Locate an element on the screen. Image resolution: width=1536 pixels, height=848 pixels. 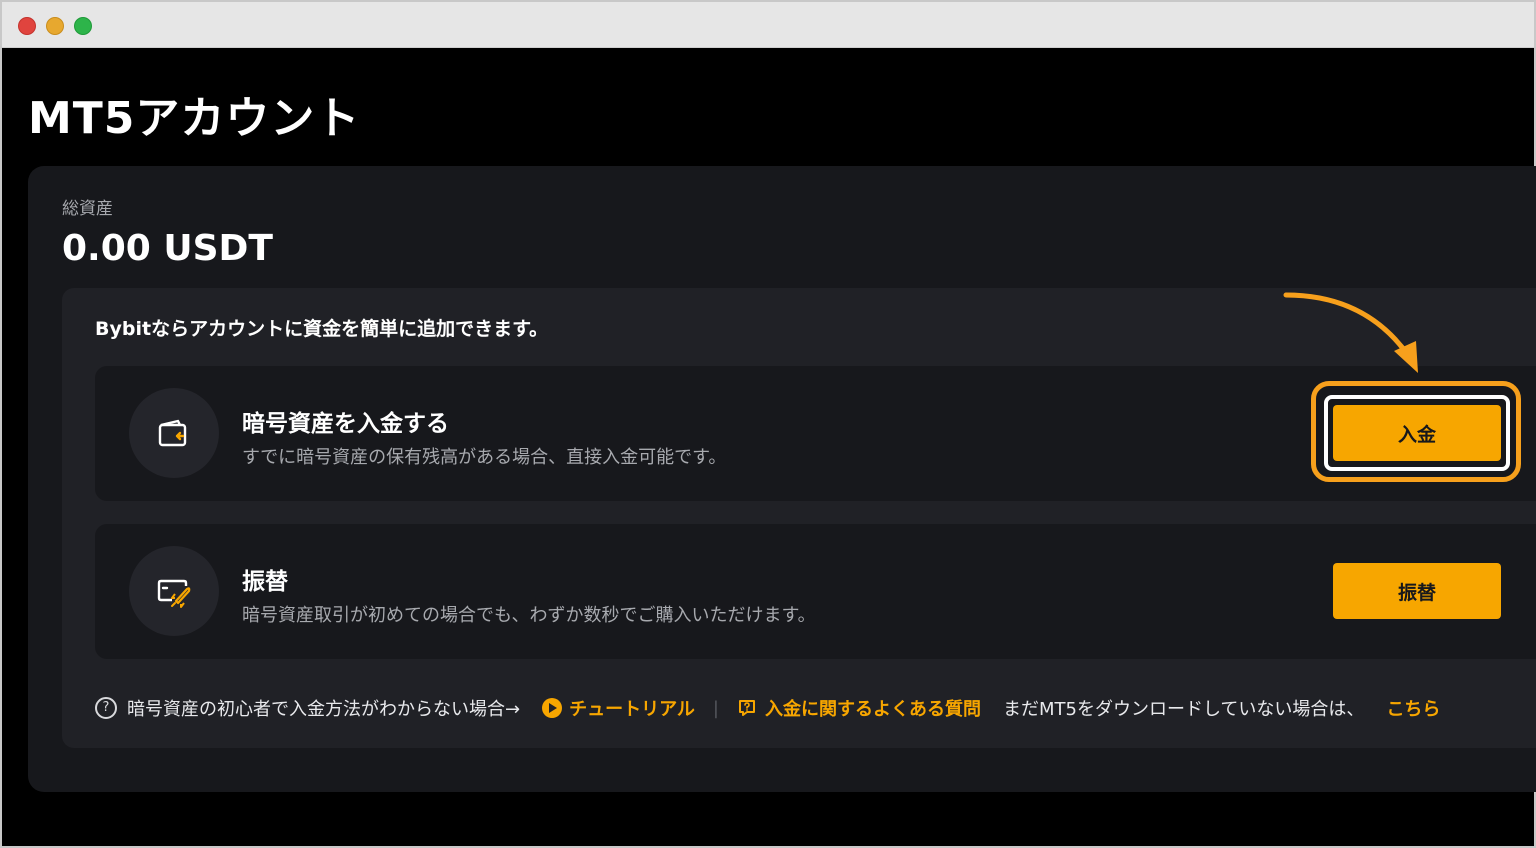
minimize-window-button is located at coordinates (55, 26).